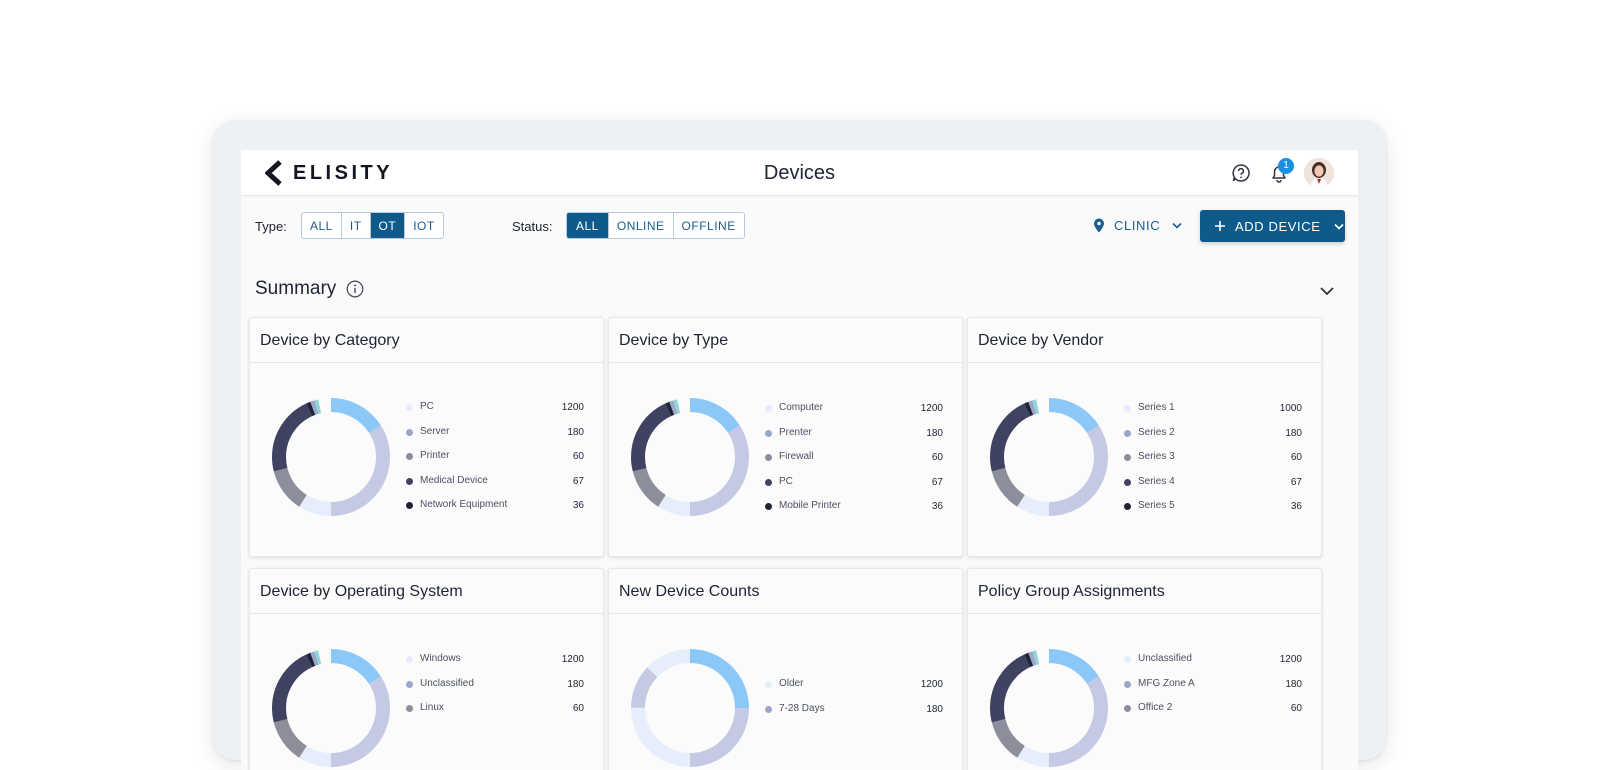  I want to click on top-bar: ELISITY Devices 1, so click(799, 173).